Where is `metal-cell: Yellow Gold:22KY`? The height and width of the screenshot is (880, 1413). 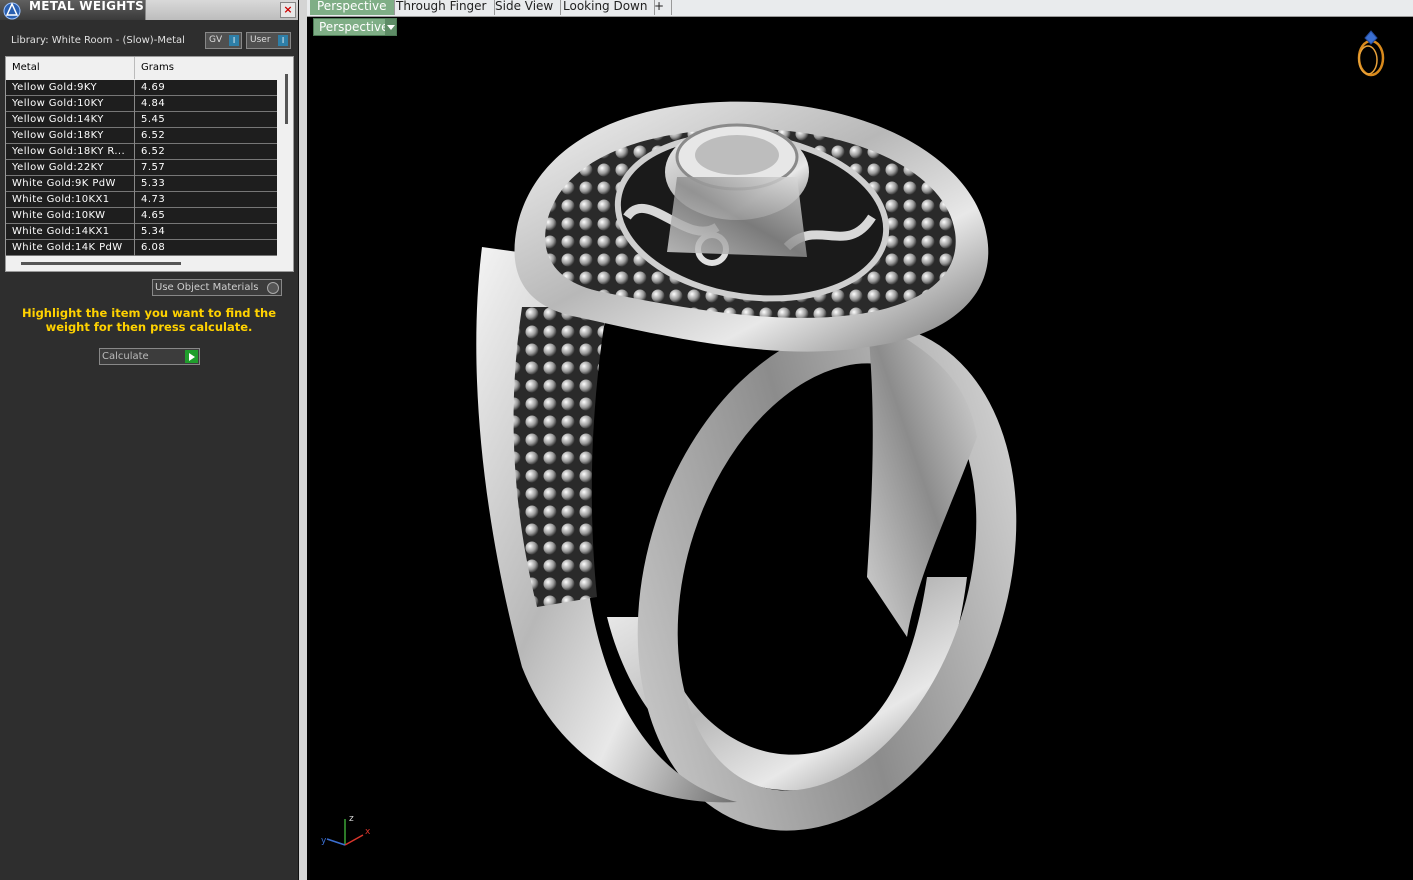 metal-cell: Yellow Gold:22KY is located at coordinates (58, 167).